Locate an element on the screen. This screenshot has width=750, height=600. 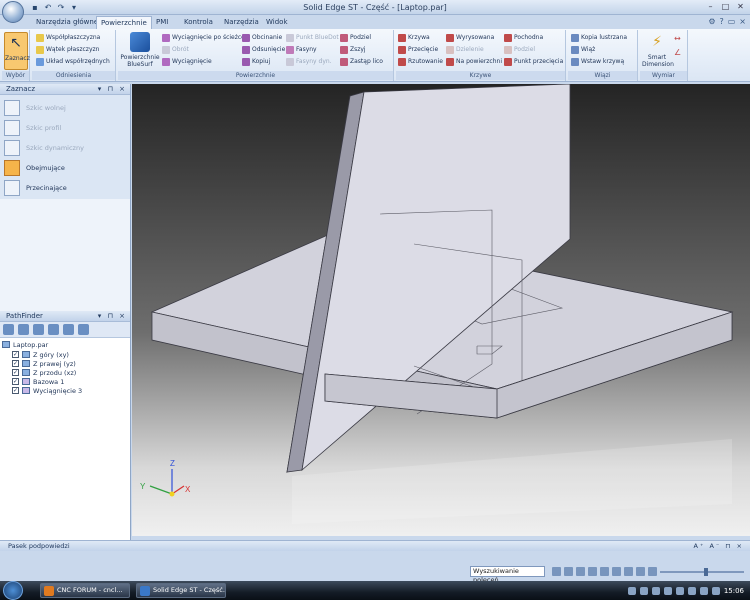
zoom-slider-thumb is located at coordinates (706, 572).